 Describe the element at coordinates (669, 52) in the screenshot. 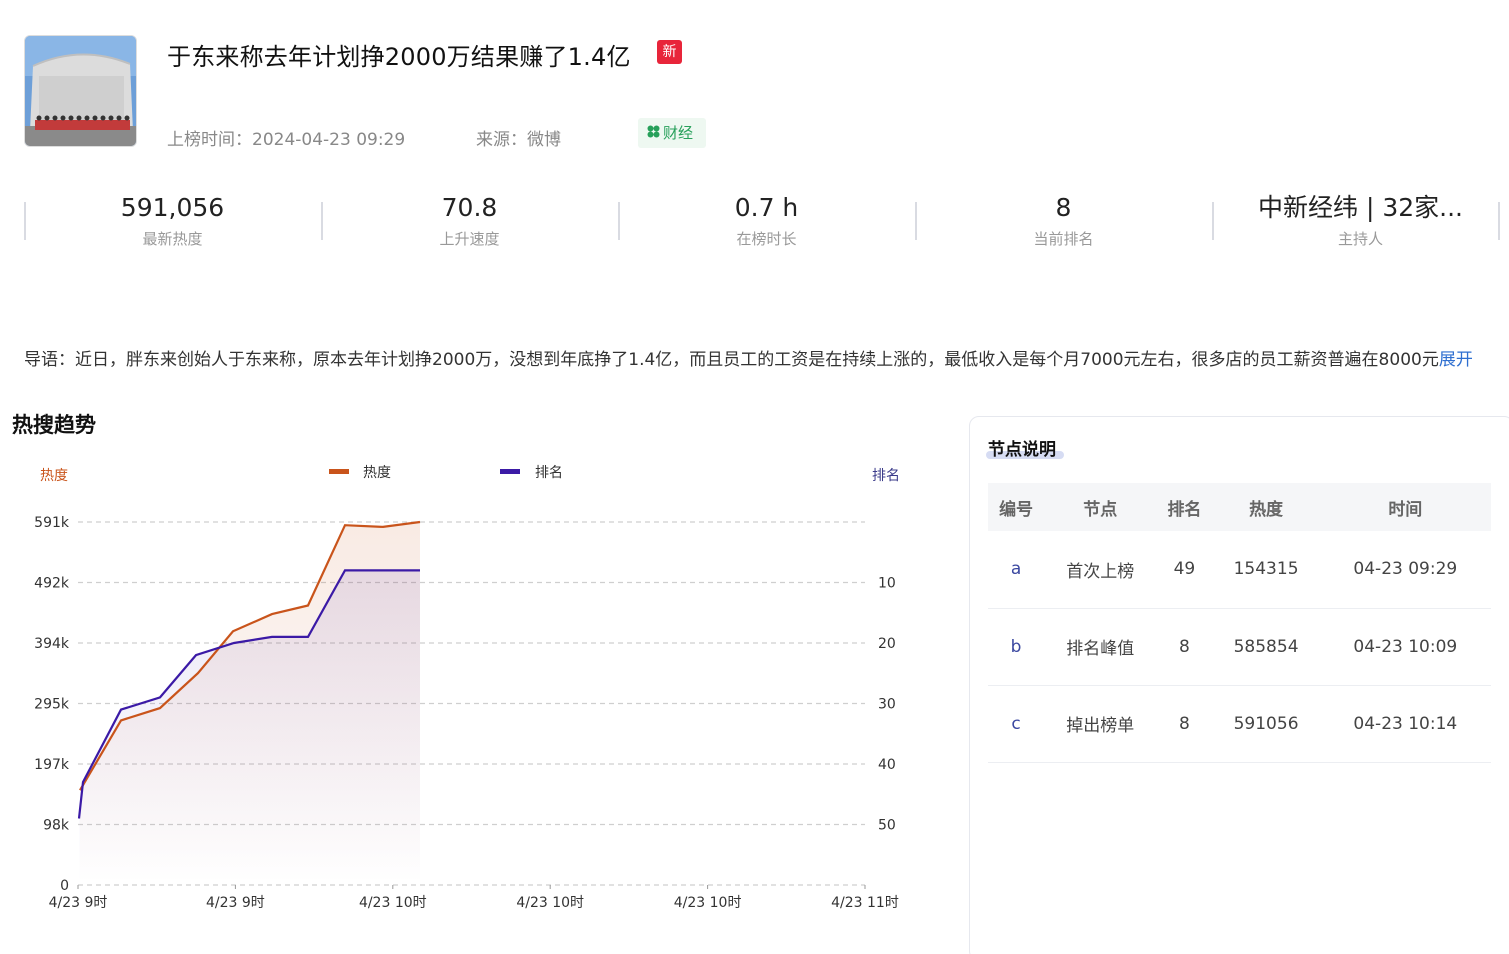

I see `new-badge: 新` at that location.